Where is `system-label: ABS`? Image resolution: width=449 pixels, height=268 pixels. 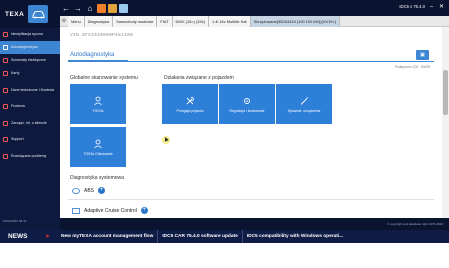
system-label: ABS is located at coordinates (89, 190).